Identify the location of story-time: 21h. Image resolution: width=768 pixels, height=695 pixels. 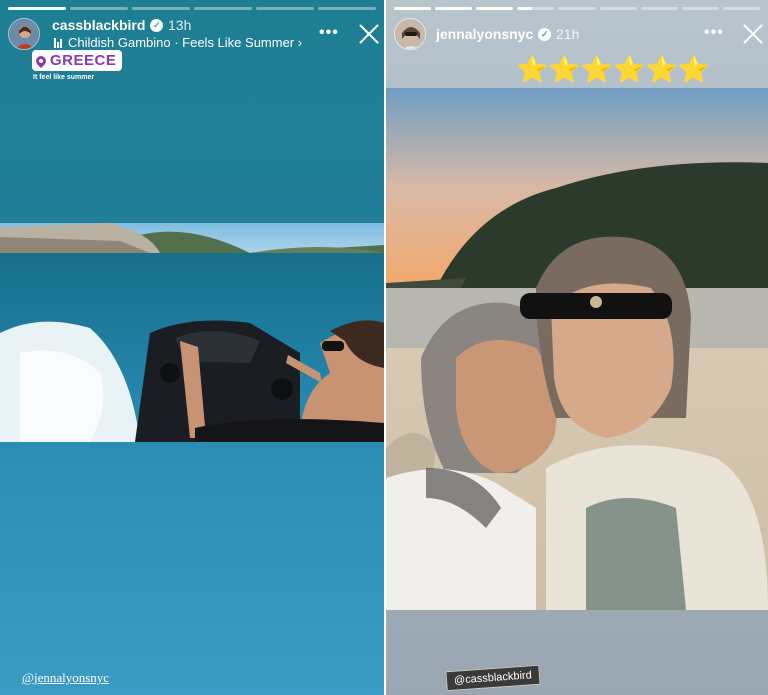
(568, 34).